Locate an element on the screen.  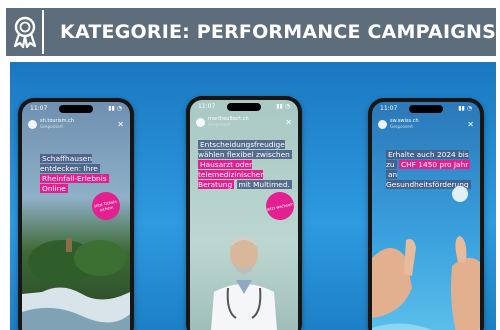
account-row: mw.theulbert.ch Gesponsert ✕ is located at coordinates (244, 122).